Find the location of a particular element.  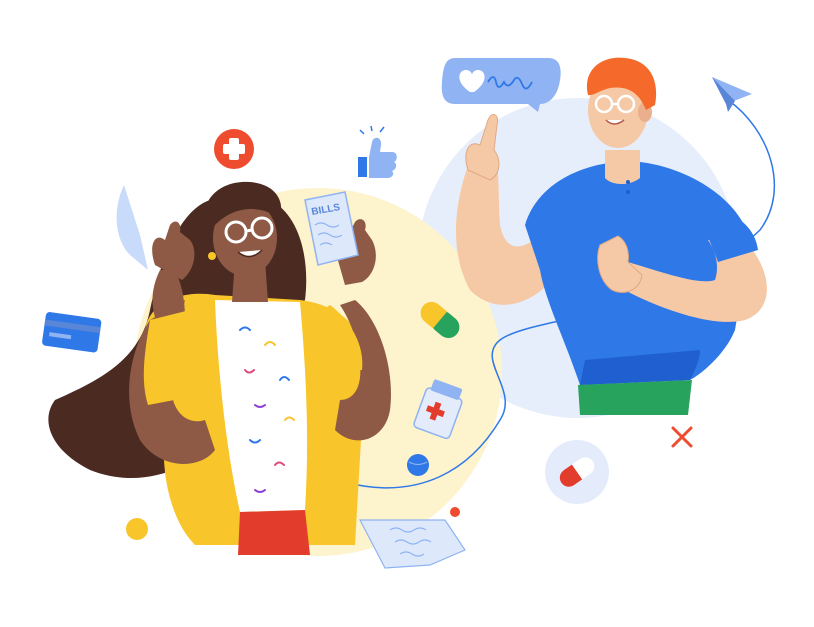

red-dot-decoration is located at coordinates (455, 512).